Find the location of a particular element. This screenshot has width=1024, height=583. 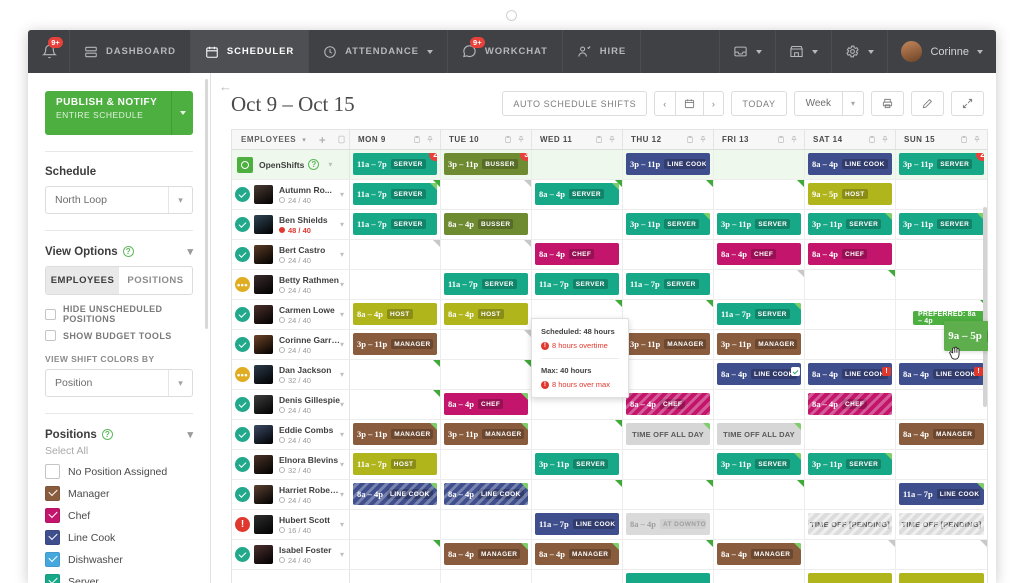

shift-block: 3p – 11p LINE COOK is located at coordinates (668, 164).